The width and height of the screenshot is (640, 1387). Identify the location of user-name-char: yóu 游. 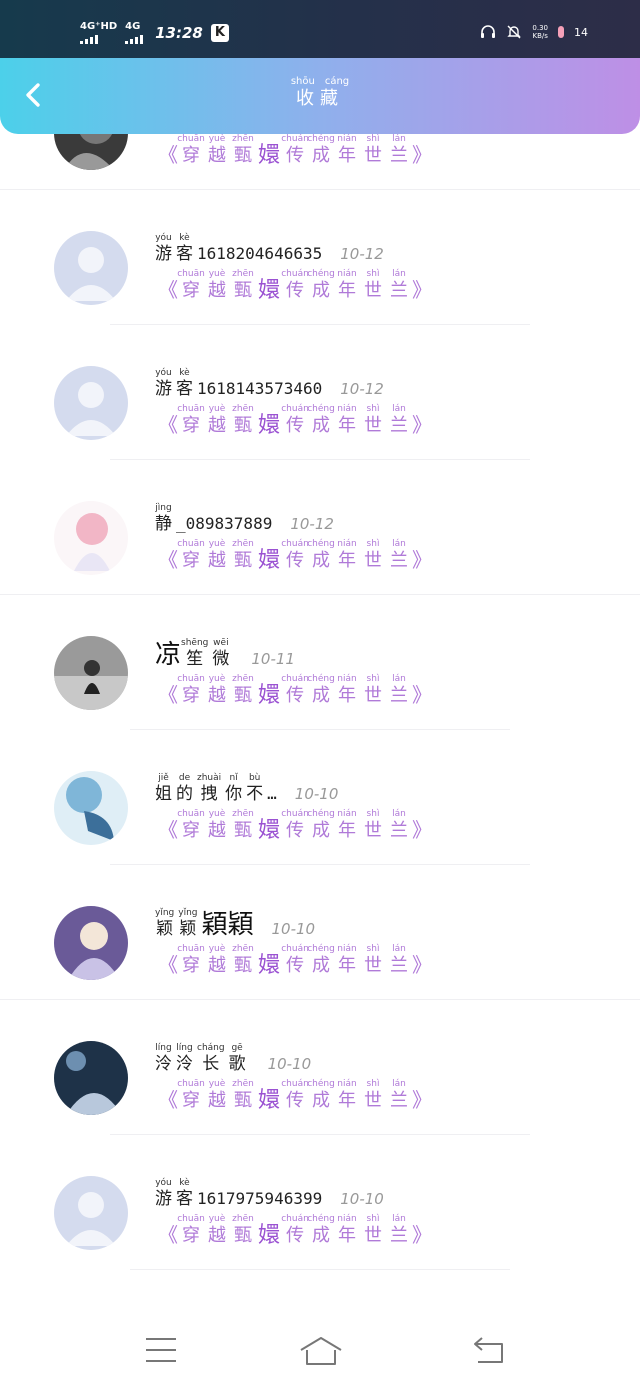
(163, 248).